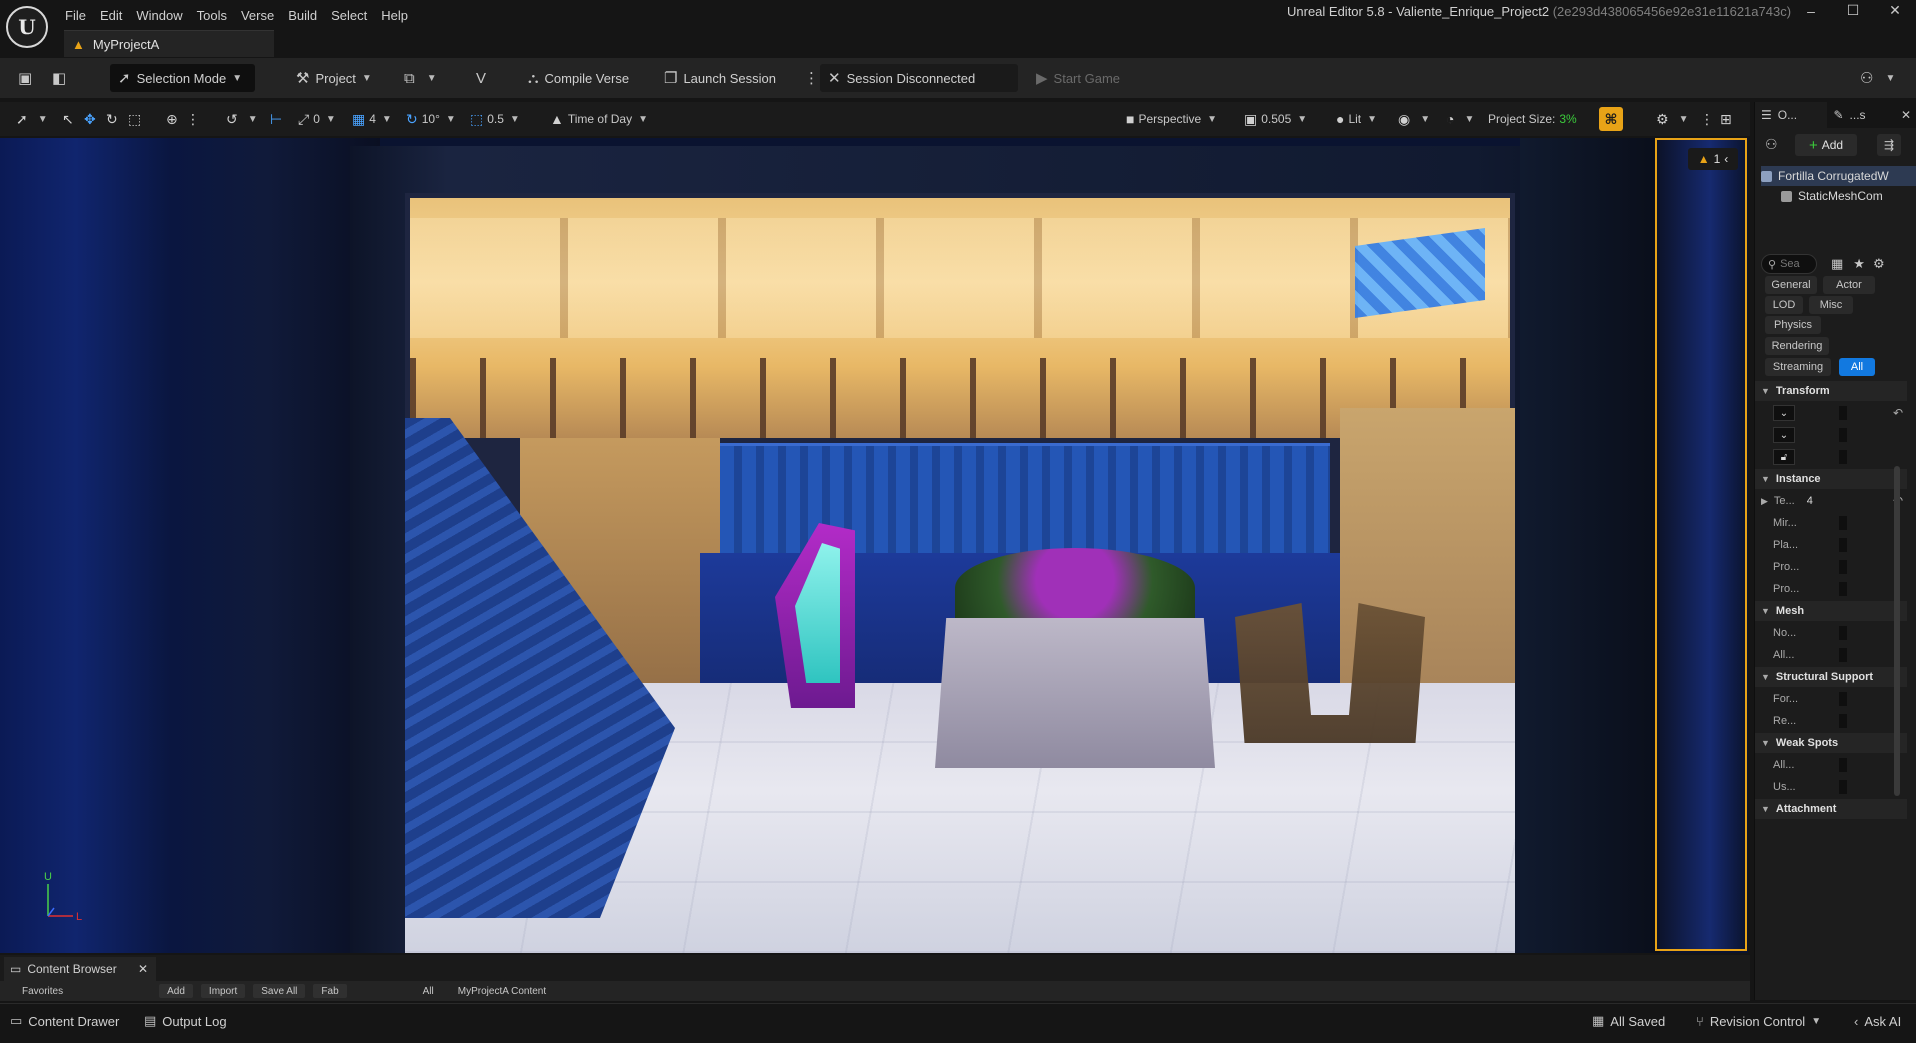 This screenshot has height=1043, width=1916. I want to click on project-tab: ▲ MyProjectA, so click(169, 43).